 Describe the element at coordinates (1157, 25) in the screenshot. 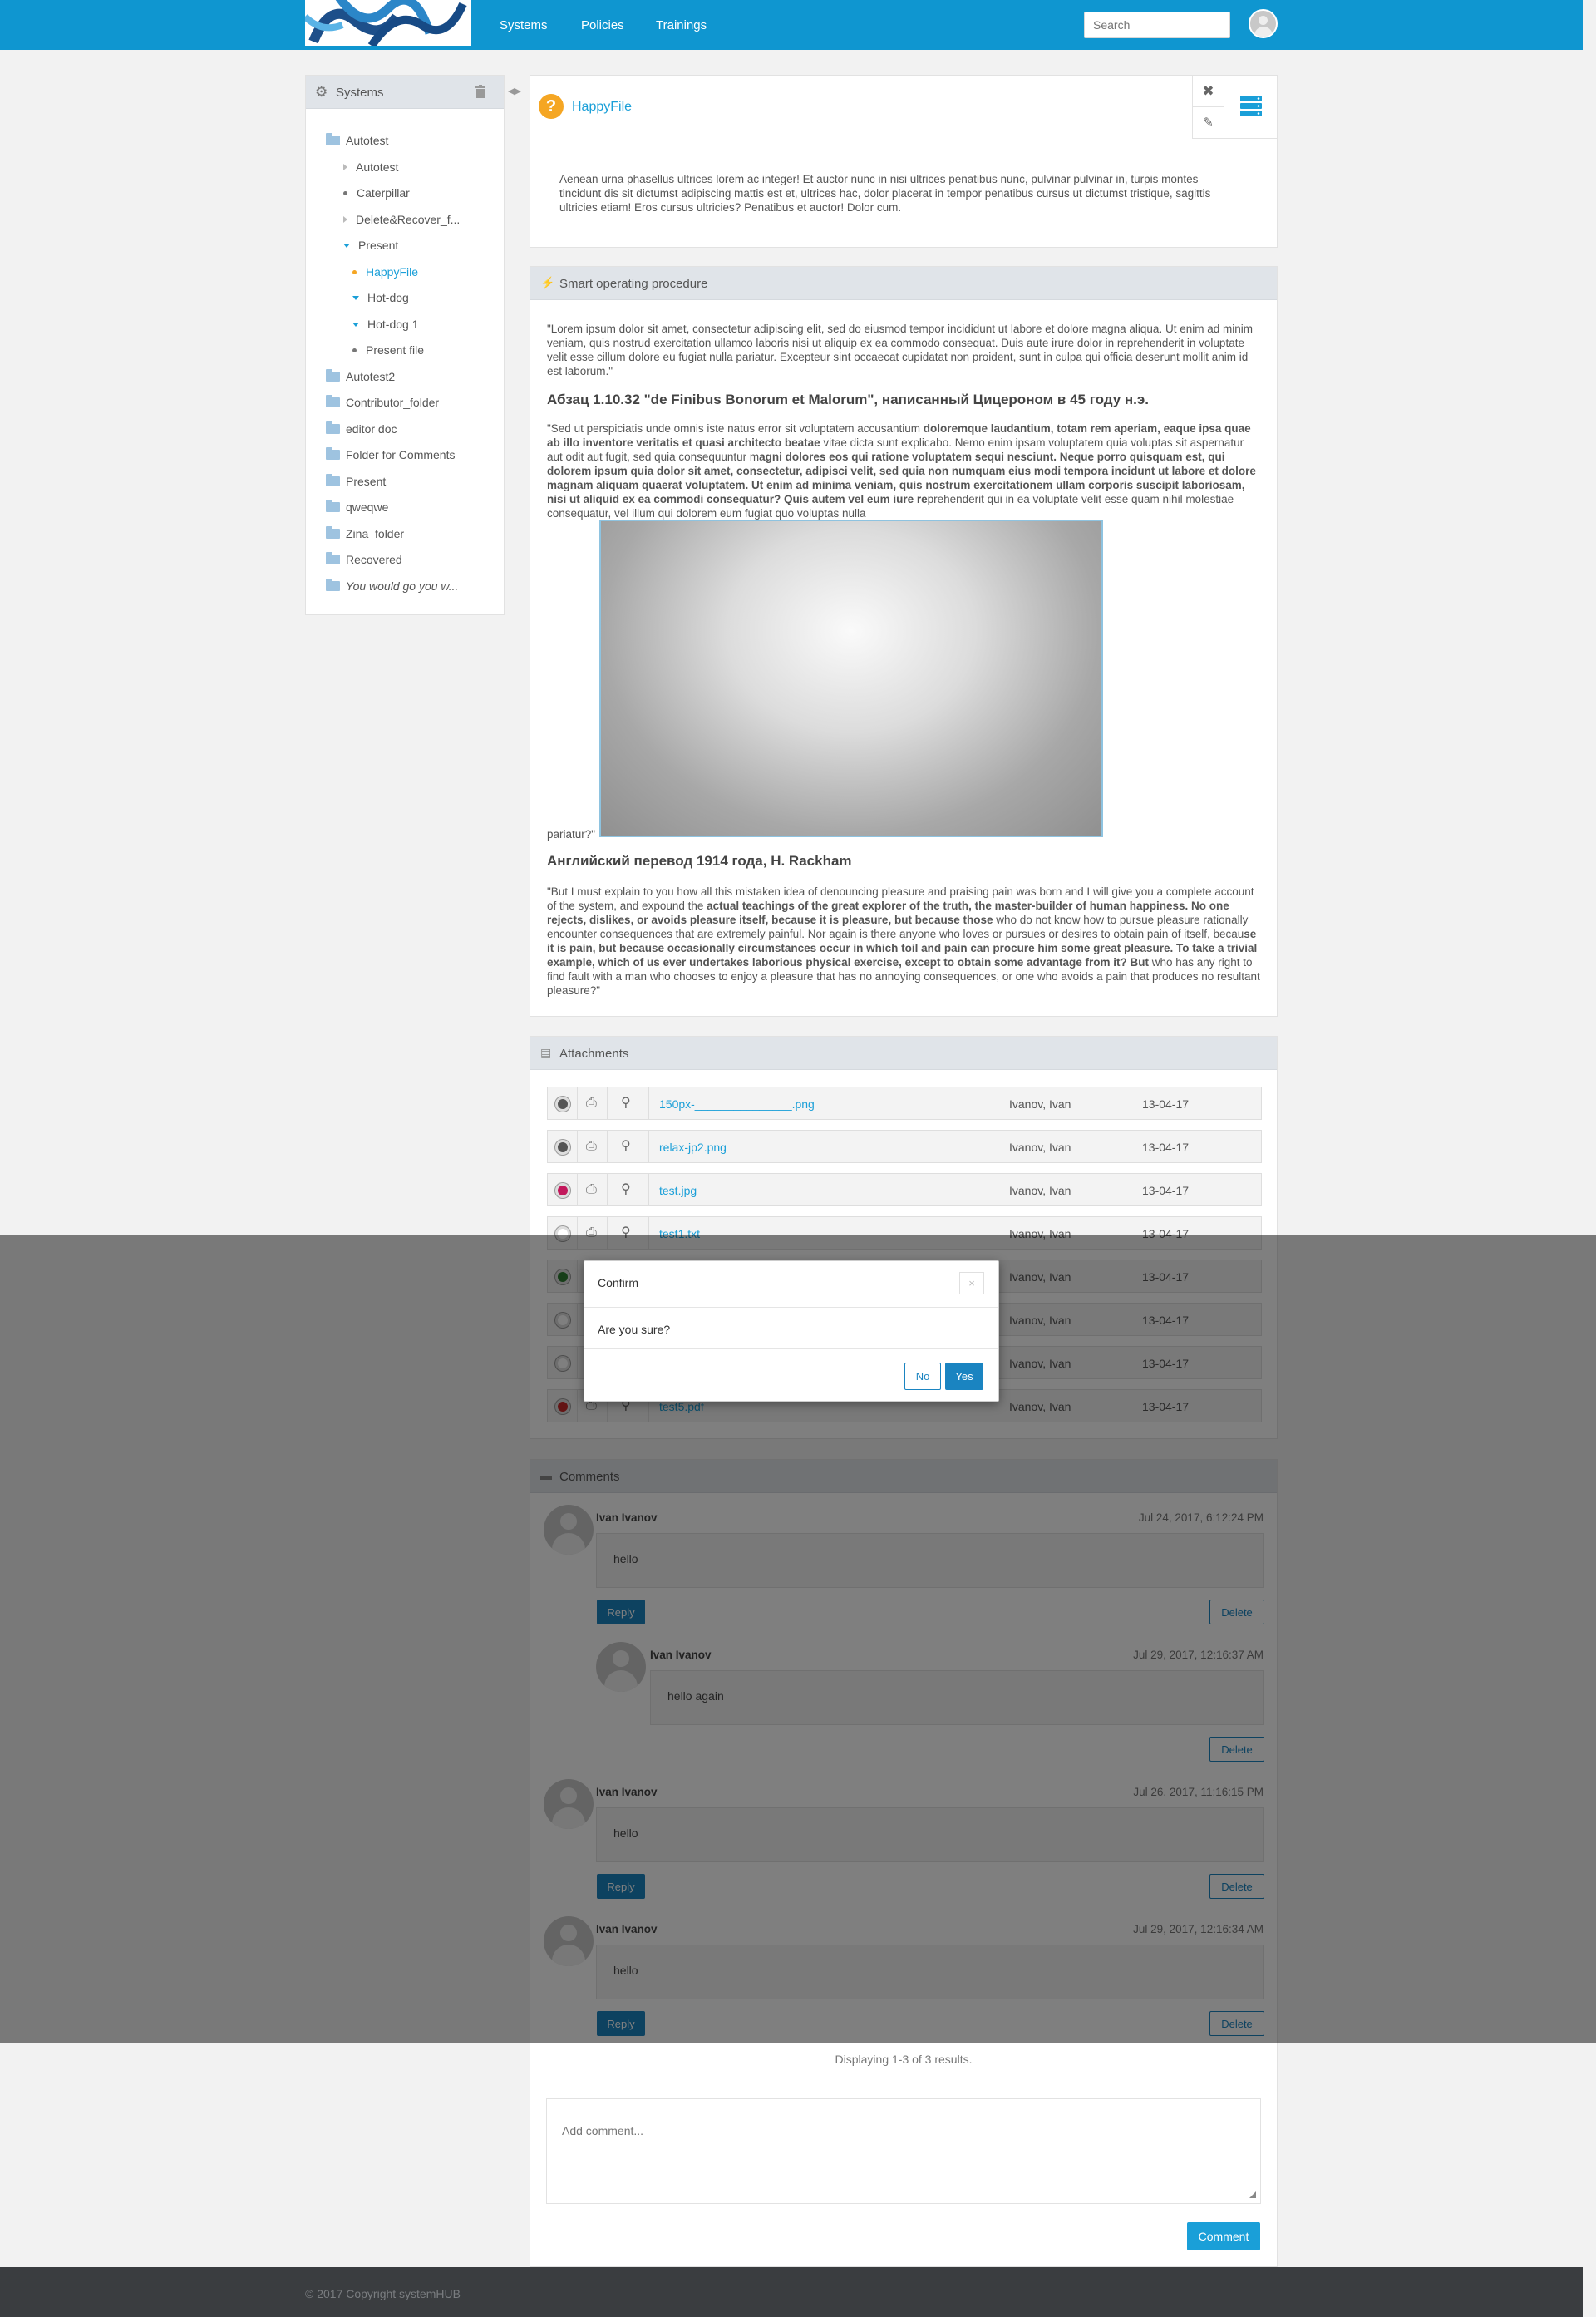

I see `search-input` at that location.